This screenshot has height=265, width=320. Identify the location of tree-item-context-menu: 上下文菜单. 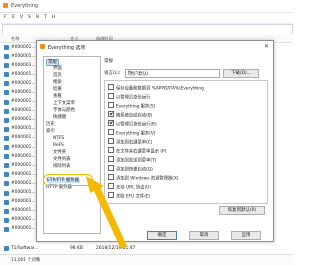
(64, 103).